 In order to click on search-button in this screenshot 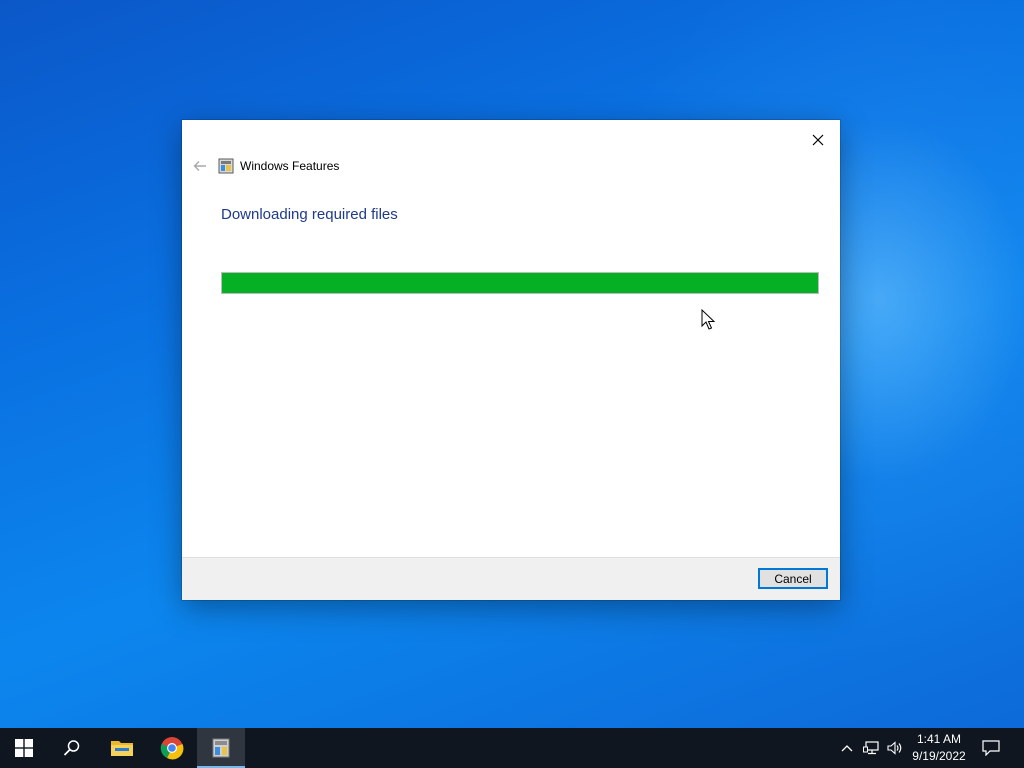, I will do `click(72, 748)`.